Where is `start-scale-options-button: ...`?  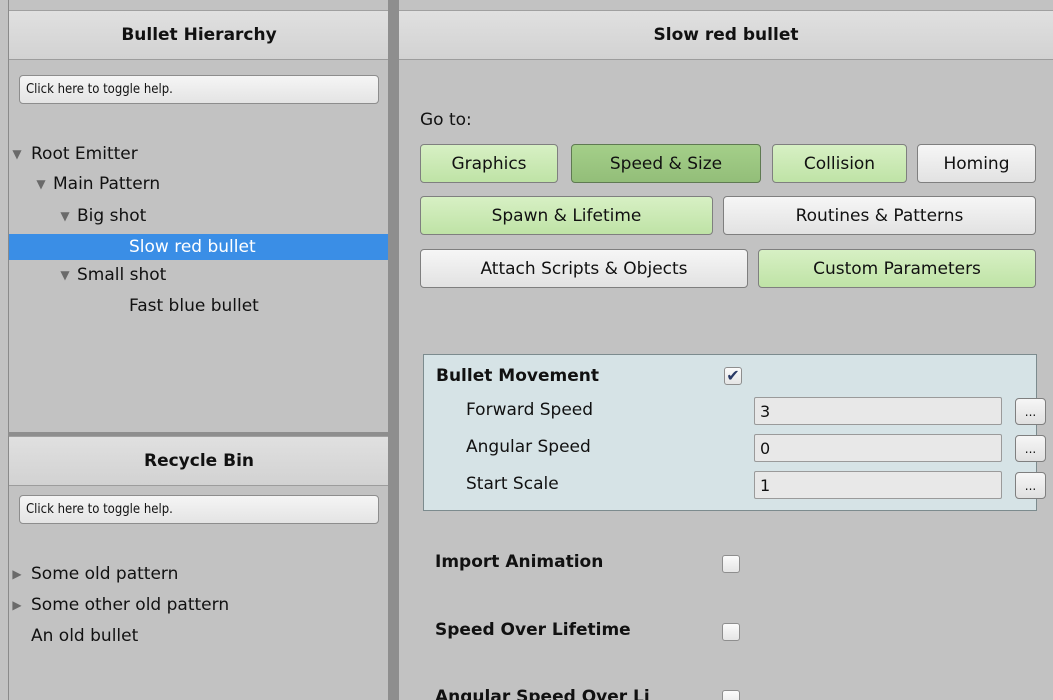 start-scale-options-button: ... is located at coordinates (1030, 485).